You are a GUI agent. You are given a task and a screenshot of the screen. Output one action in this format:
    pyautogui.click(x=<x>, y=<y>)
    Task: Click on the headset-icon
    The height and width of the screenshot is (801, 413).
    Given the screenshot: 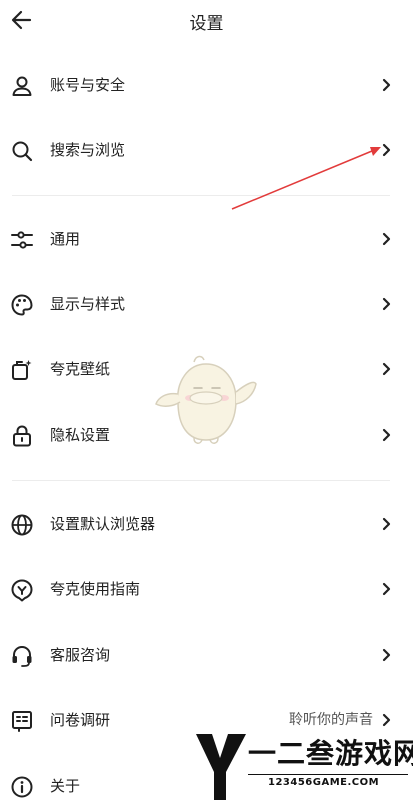 What is the action you would take?
    pyautogui.click(x=22, y=656)
    